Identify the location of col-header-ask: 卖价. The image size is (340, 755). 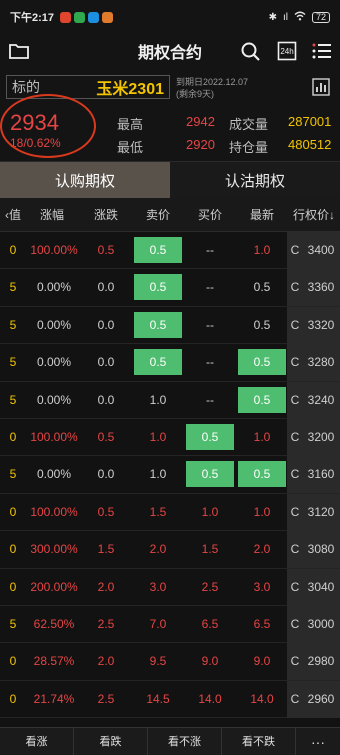
(158, 215).